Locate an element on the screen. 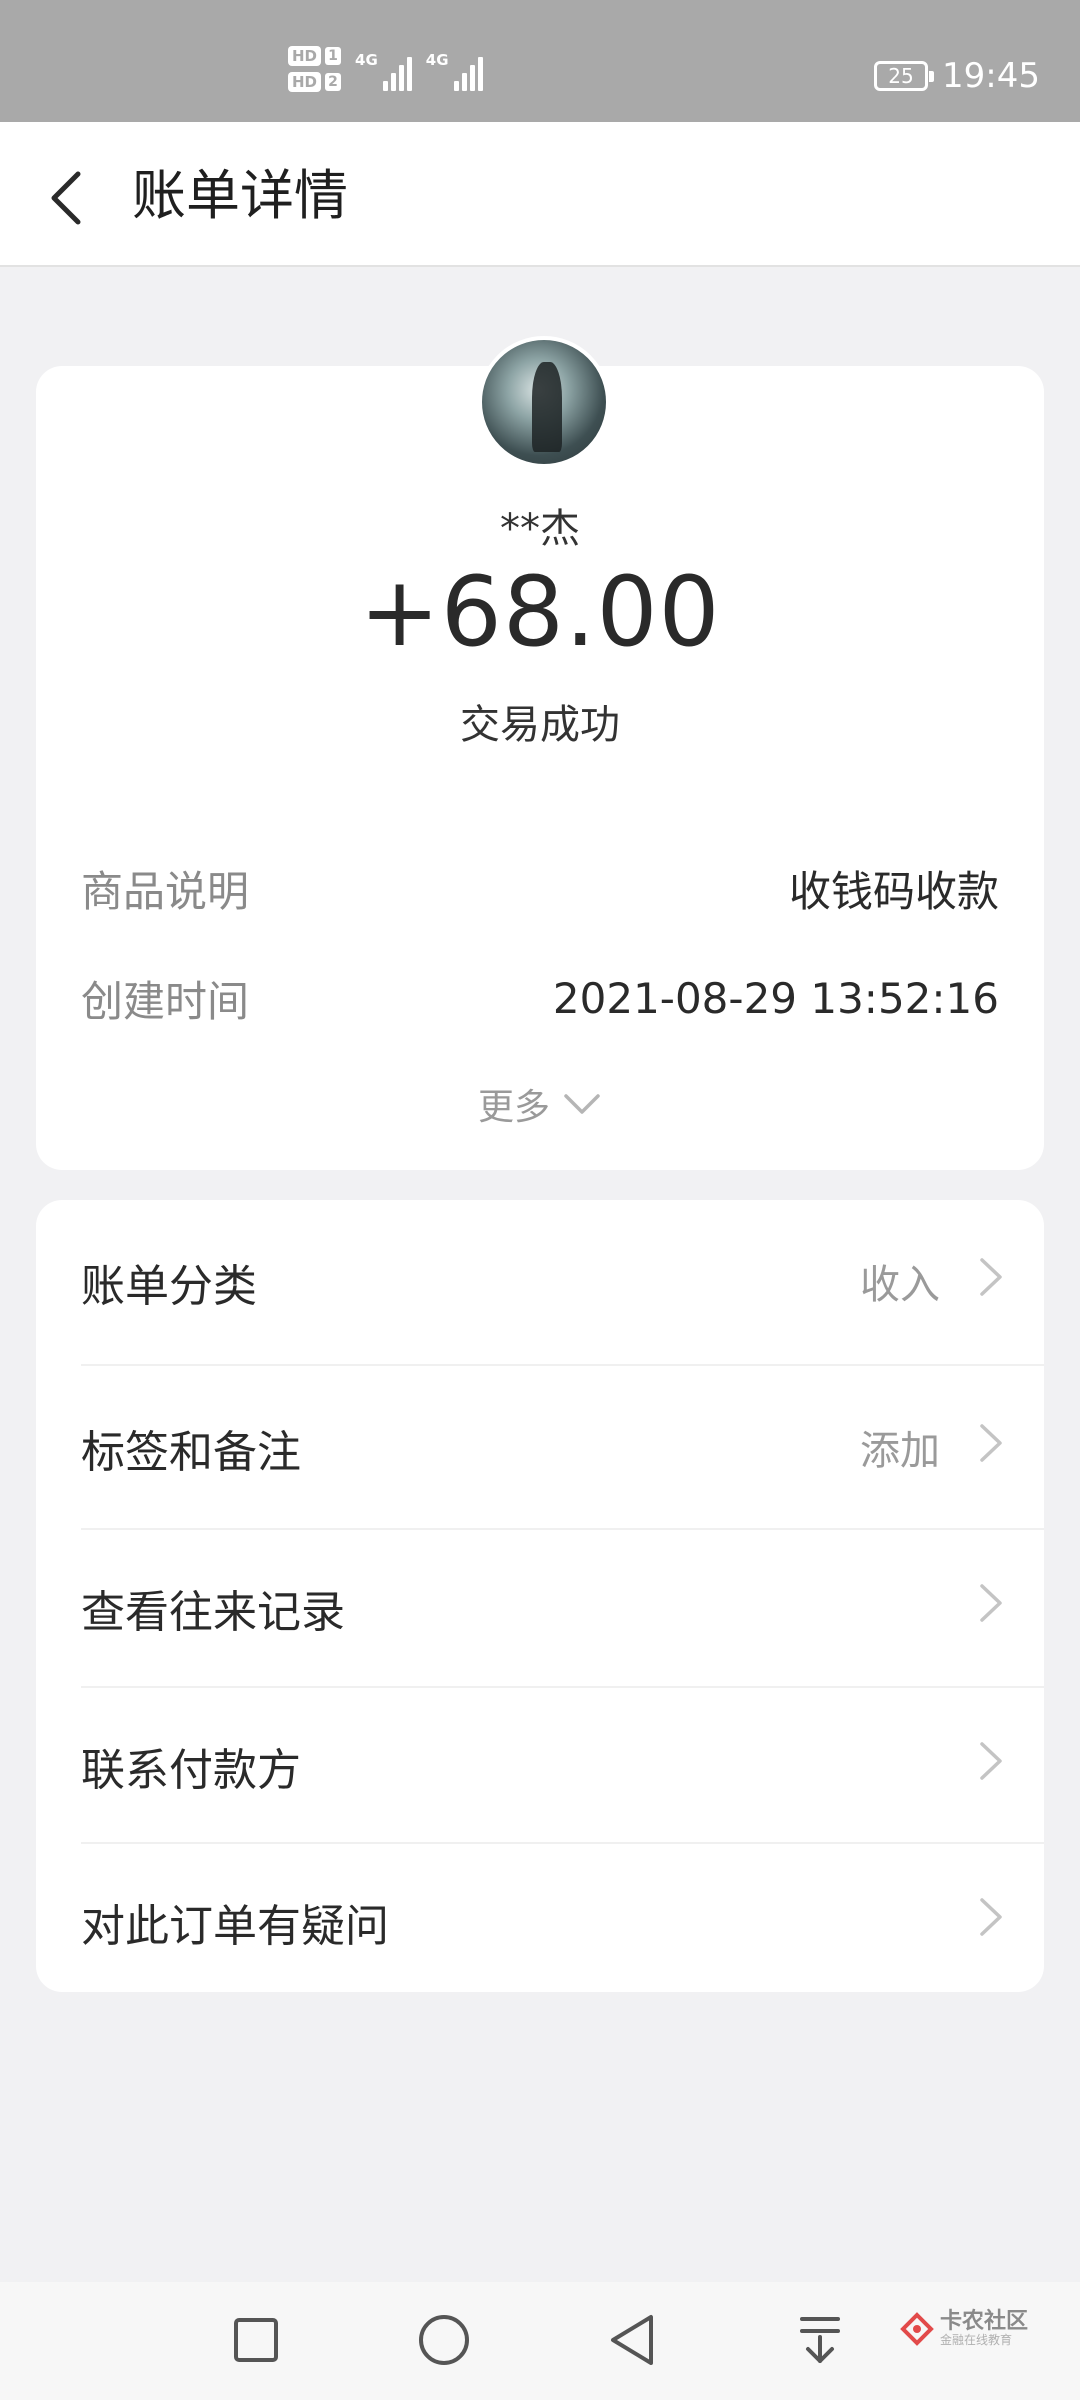  notification-pulldown-button is located at coordinates (820, 2340).